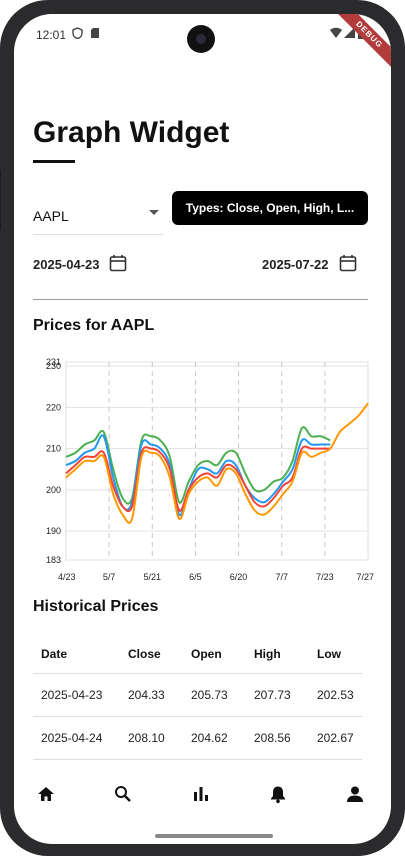  What do you see at coordinates (200, 299) in the screenshot?
I see `divider` at bounding box center [200, 299].